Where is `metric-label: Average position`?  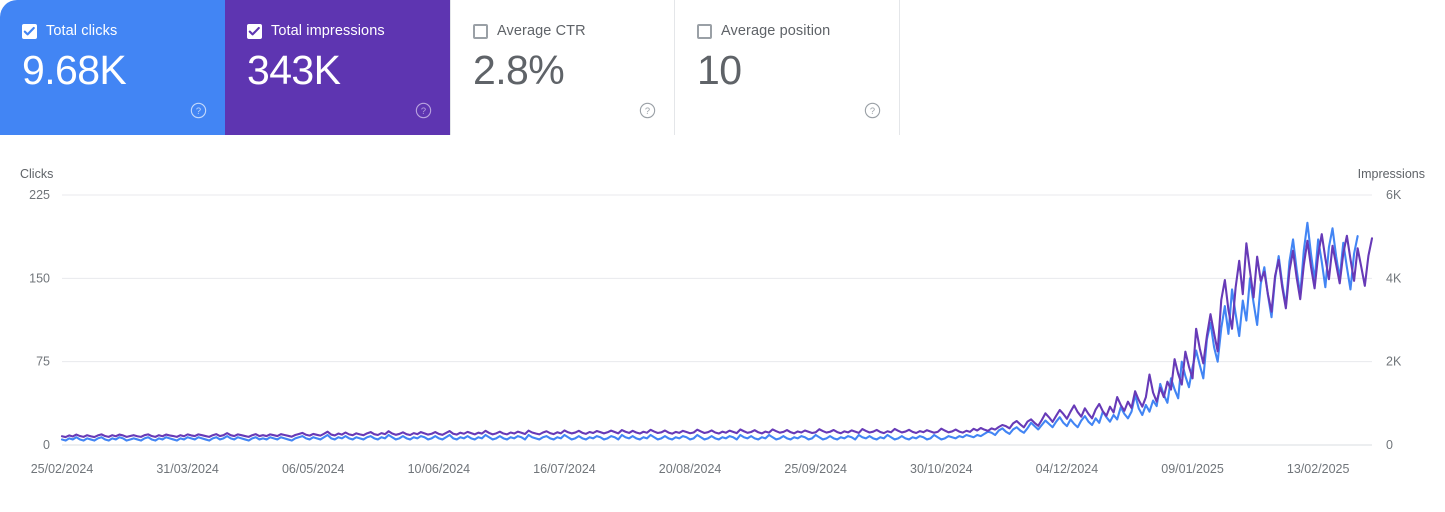
metric-label: Average position is located at coordinates (776, 31).